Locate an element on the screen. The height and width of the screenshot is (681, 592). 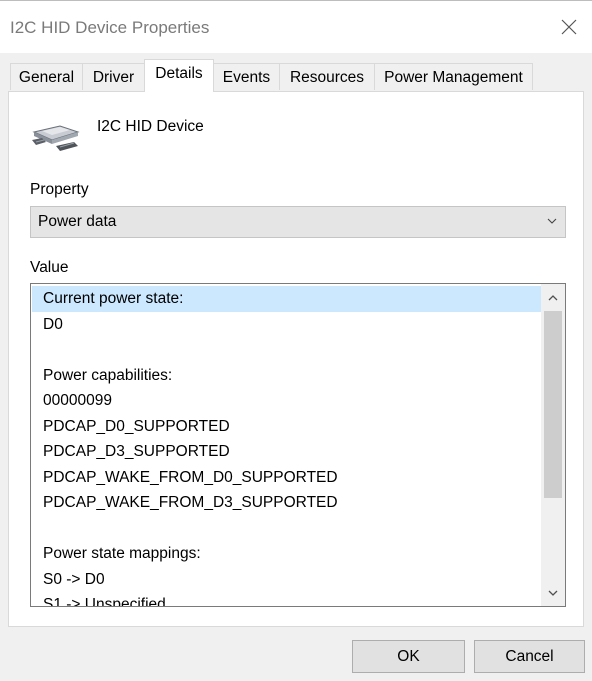
scroll-up-button is located at coordinates (553, 297).